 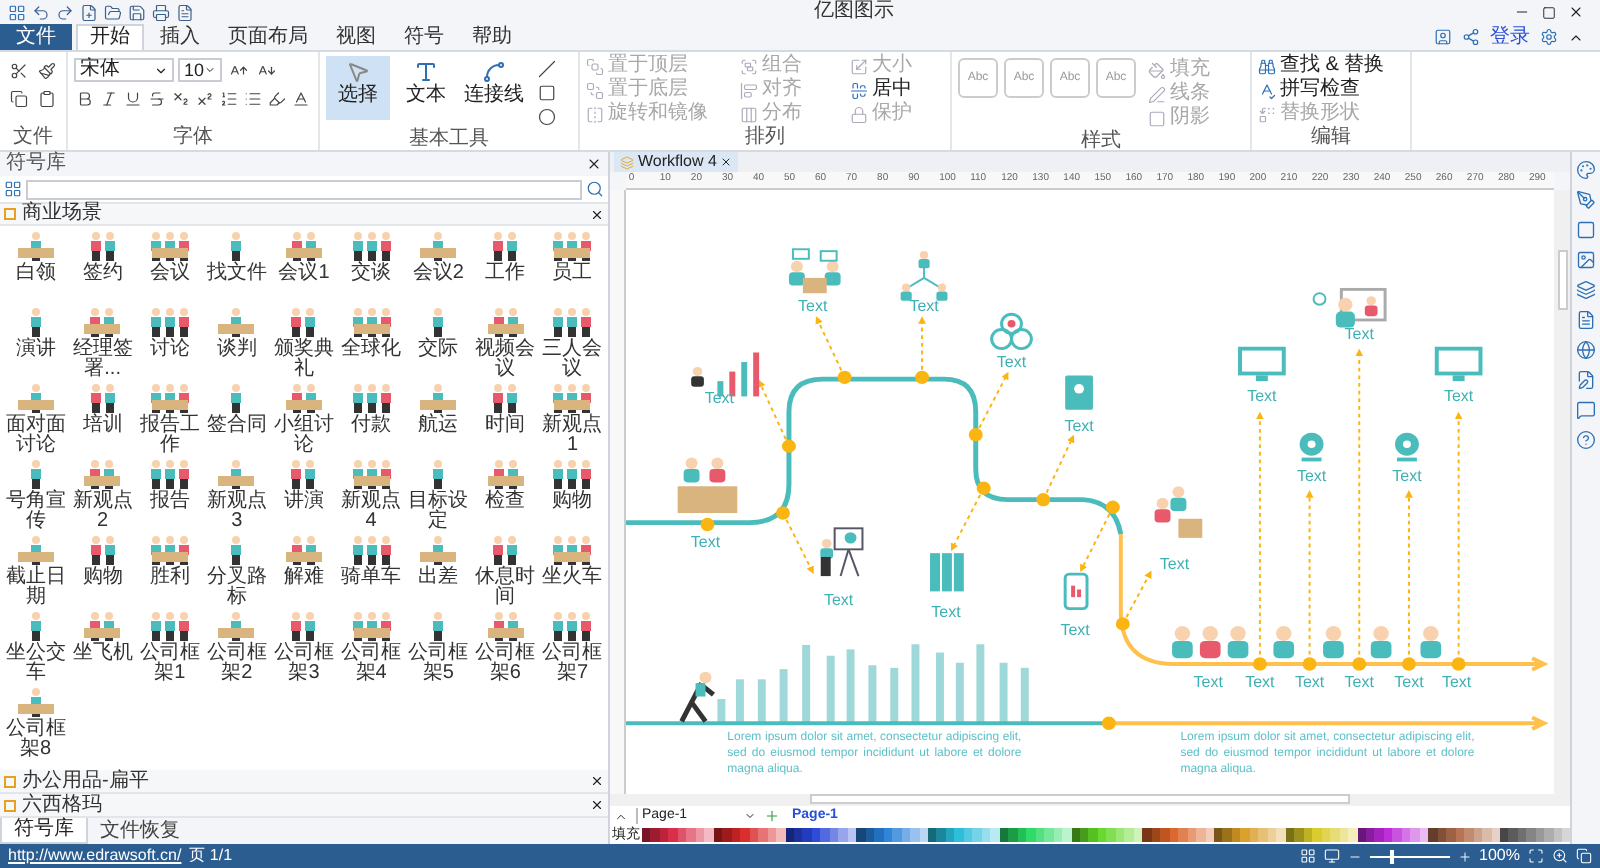 What do you see at coordinates (304, 782) in the screenshot?
I see `category-header: 办公用品-扁平` at bounding box center [304, 782].